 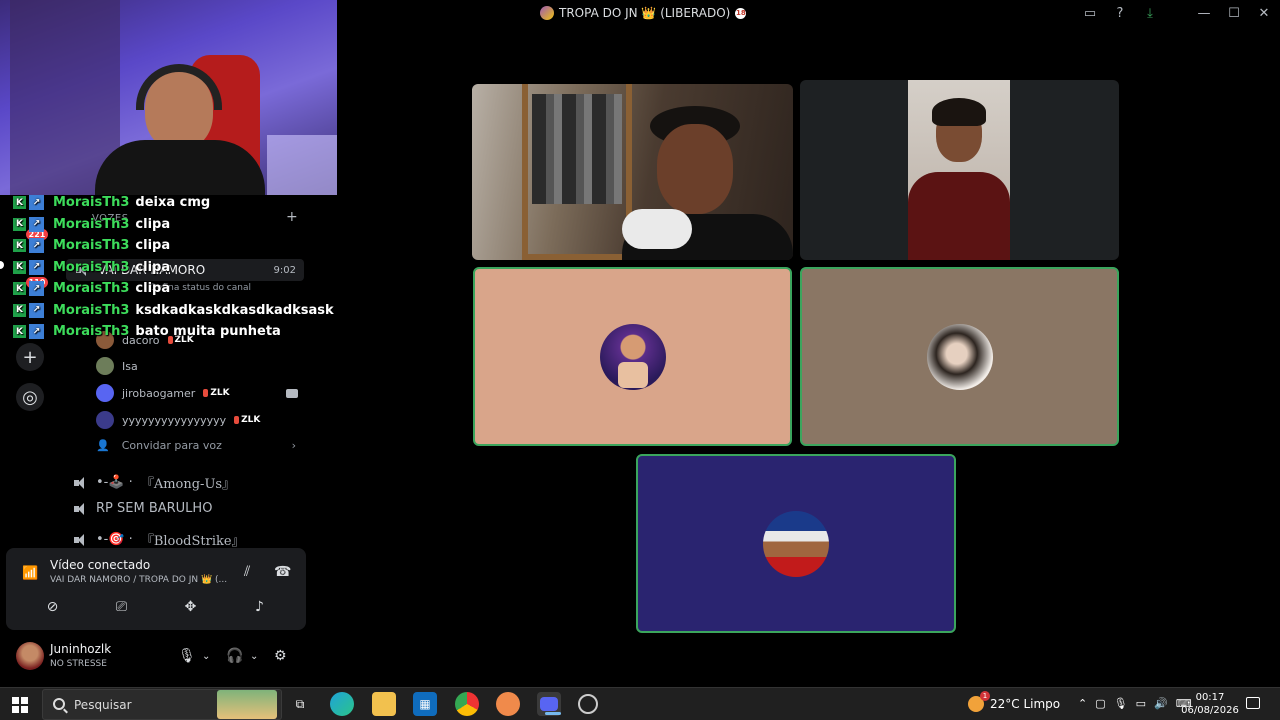 I want to click on chat-message: K ↗ MoraisTh3 bato muita punheta, so click(x=170, y=332).